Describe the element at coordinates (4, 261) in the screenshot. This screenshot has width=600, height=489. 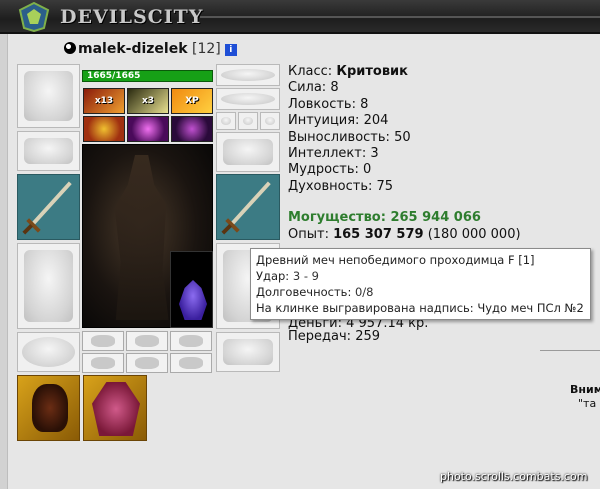
I see `left-rail` at that location.